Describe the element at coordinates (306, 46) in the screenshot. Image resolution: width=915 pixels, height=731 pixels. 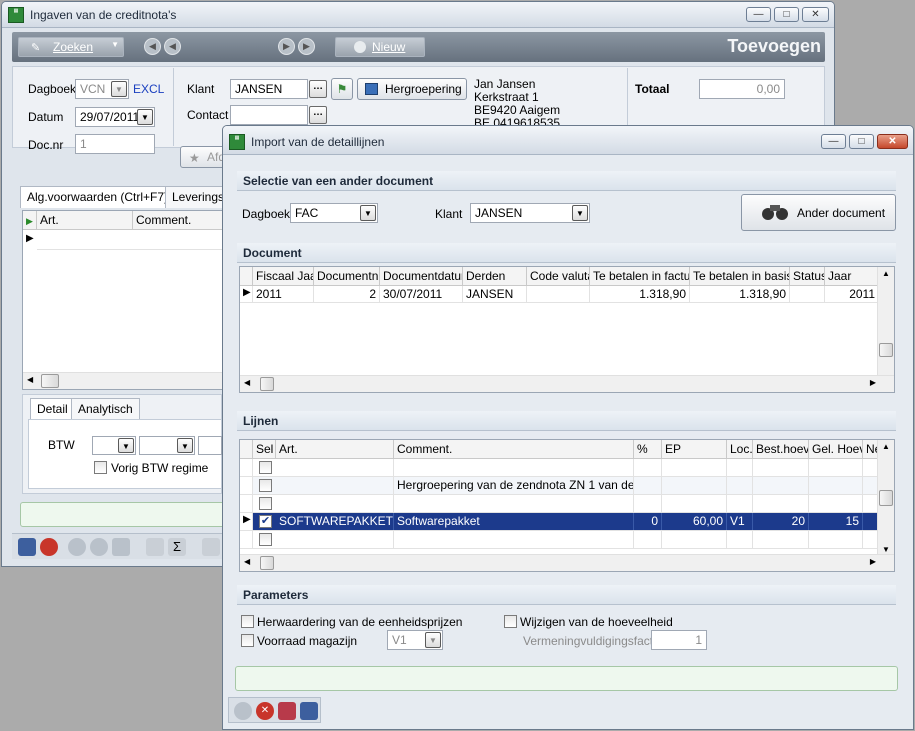
I see `last-record-button: ▶` at that location.